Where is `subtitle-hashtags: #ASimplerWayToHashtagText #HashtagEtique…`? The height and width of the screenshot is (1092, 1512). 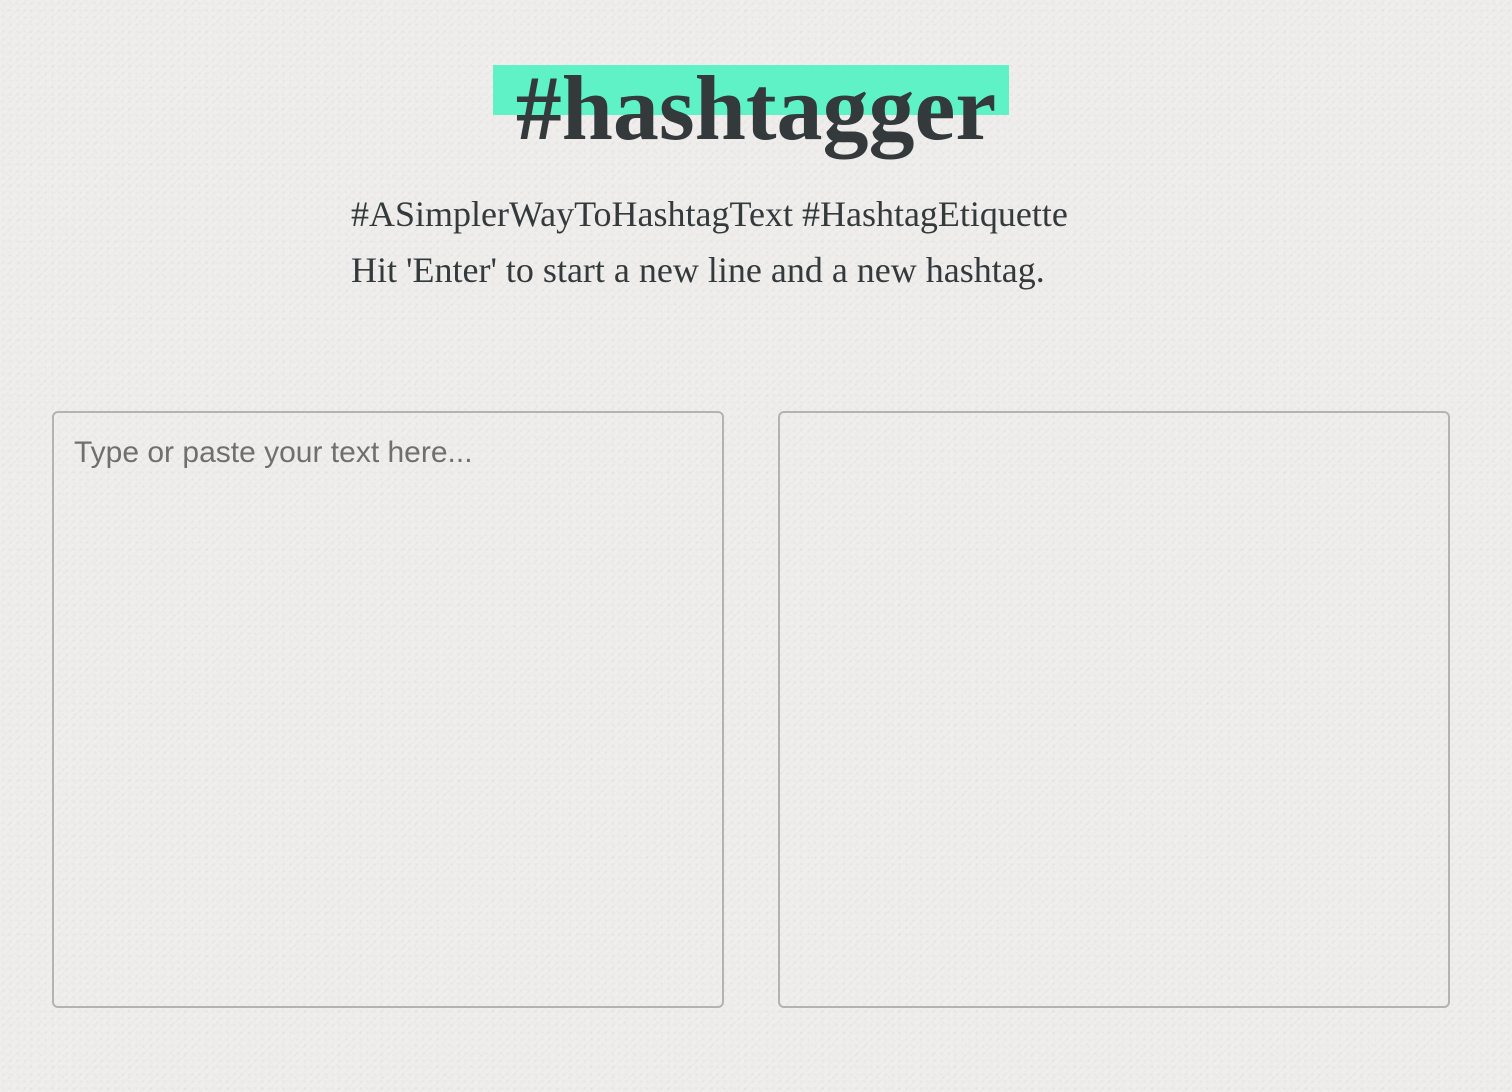 subtitle-hashtags: #ASimplerWayToHashtagText #HashtagEtique… is located at coordinates (709, 214).